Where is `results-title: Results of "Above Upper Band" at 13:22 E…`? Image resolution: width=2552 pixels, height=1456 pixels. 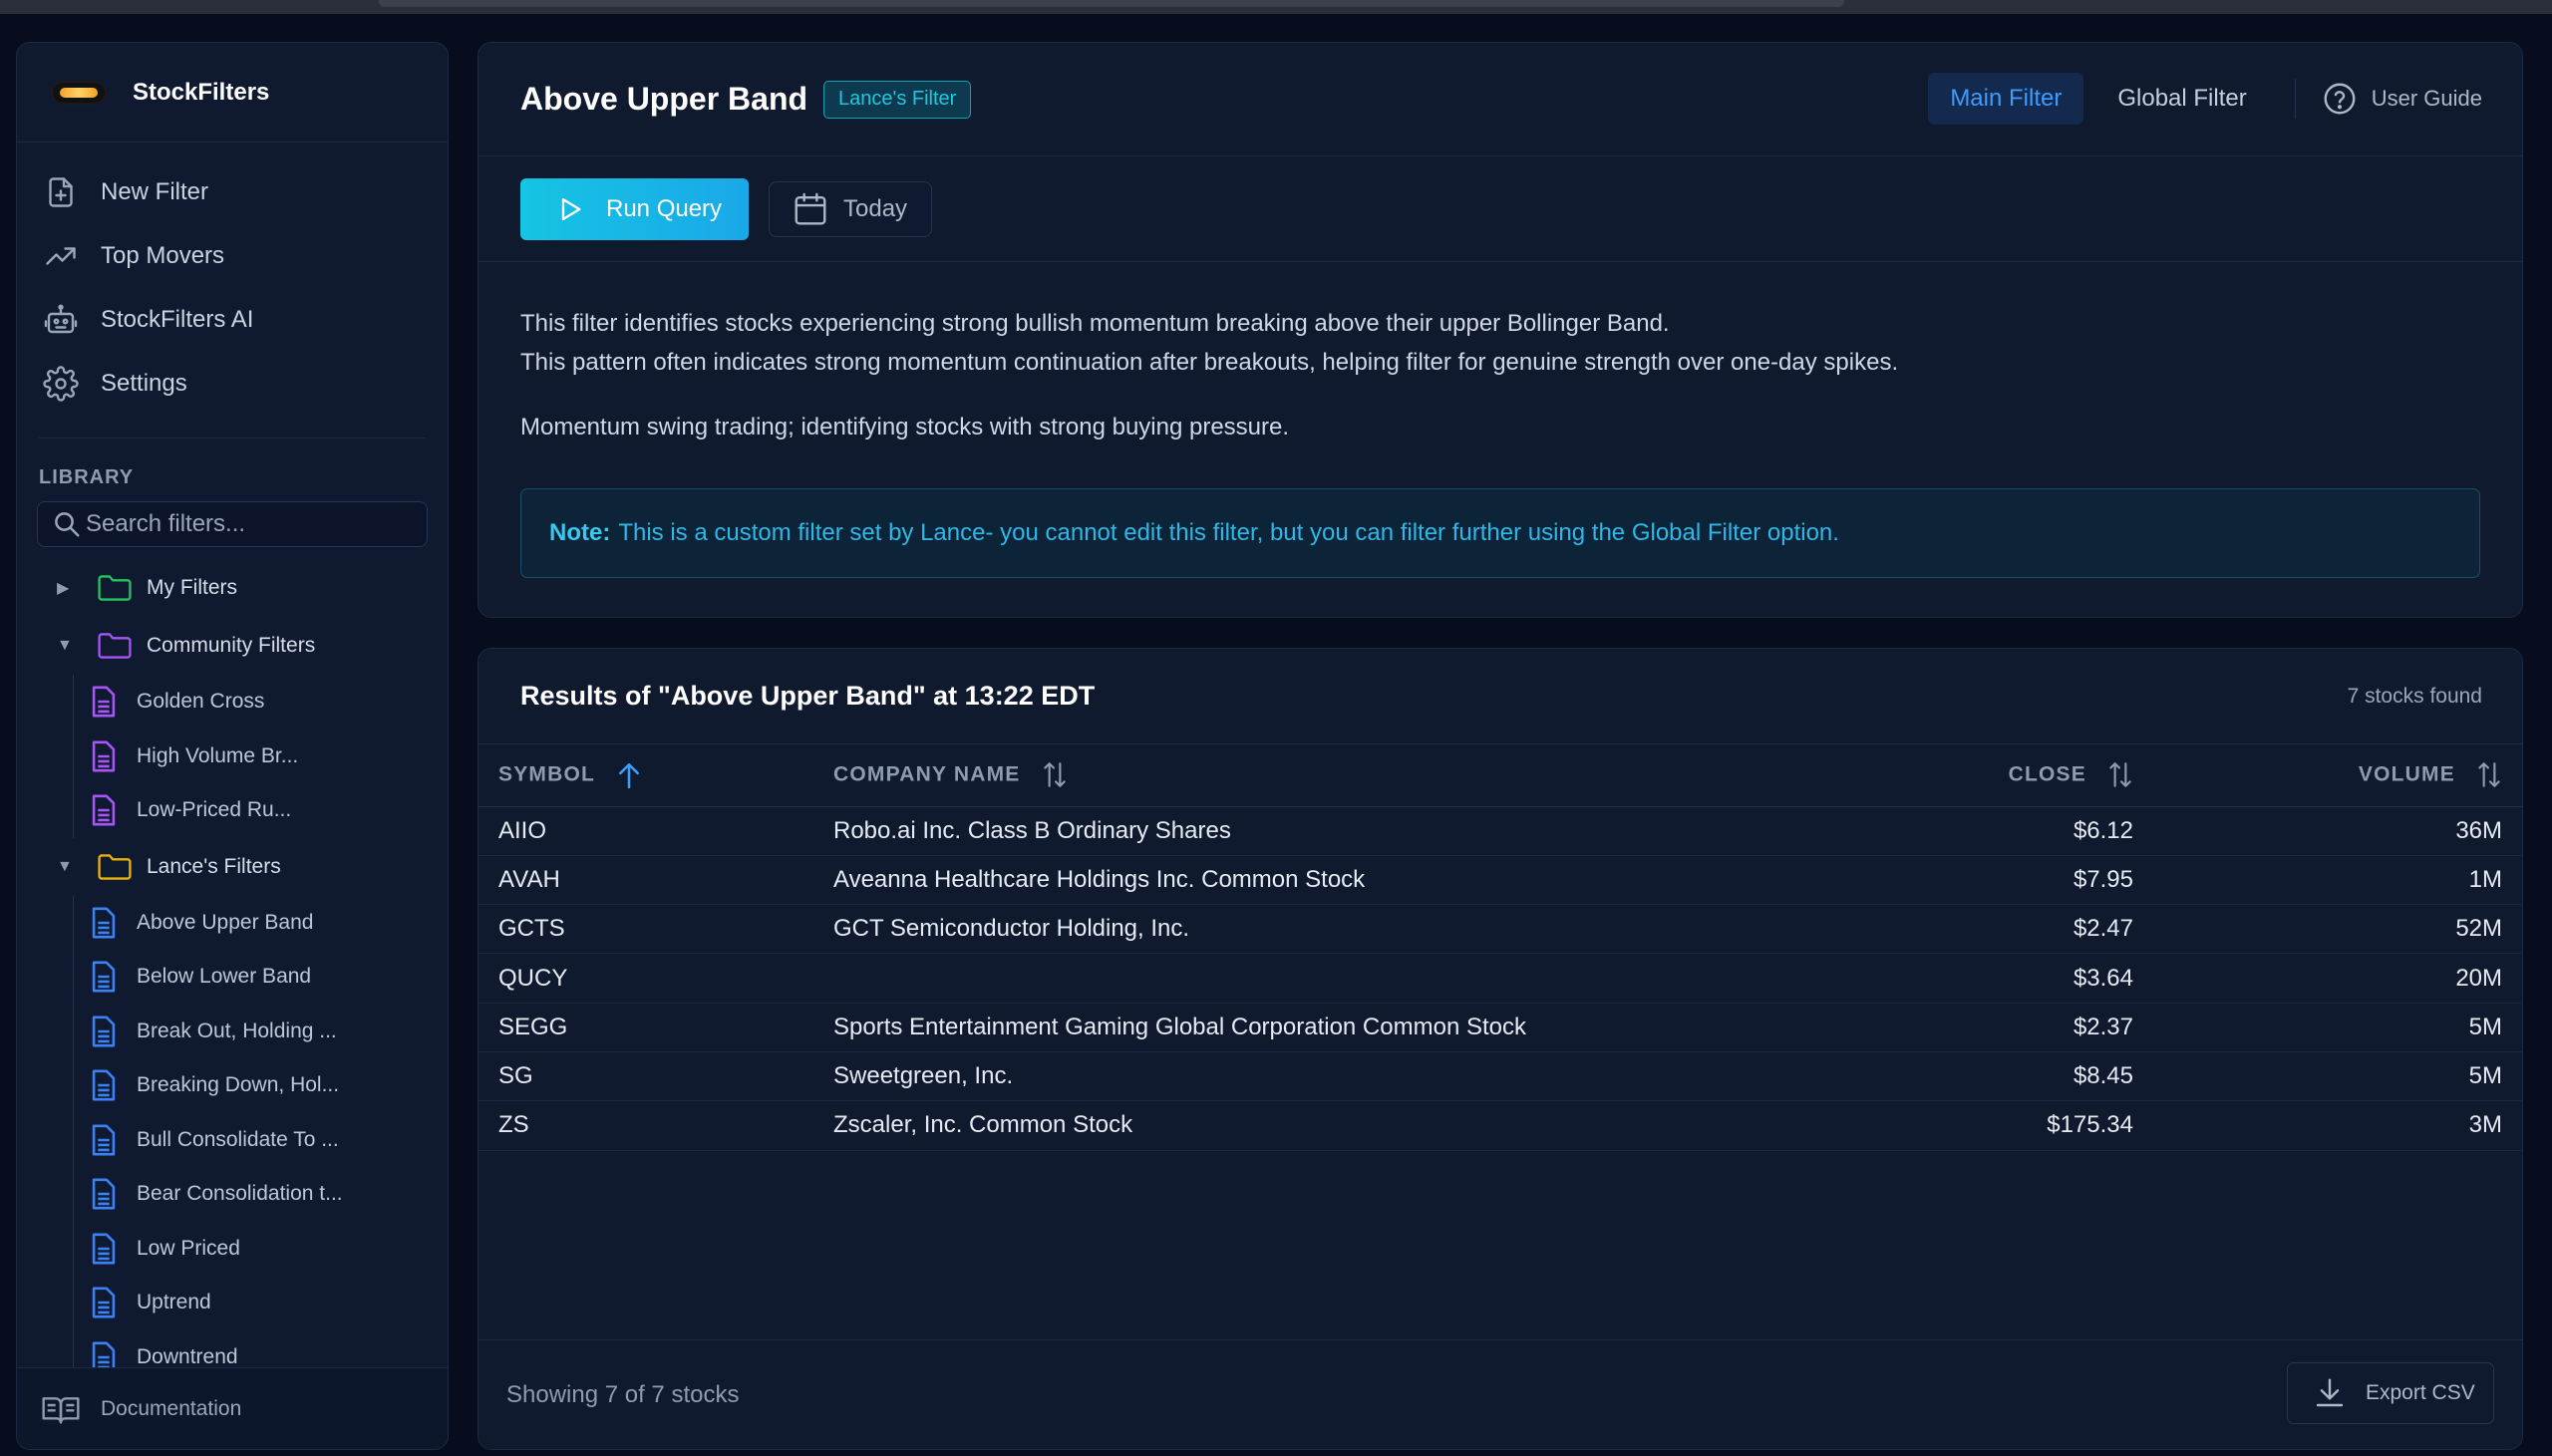 results-title: Results of "Above Upper Band" at 13:22 E… is located at coordinates (808, 696).